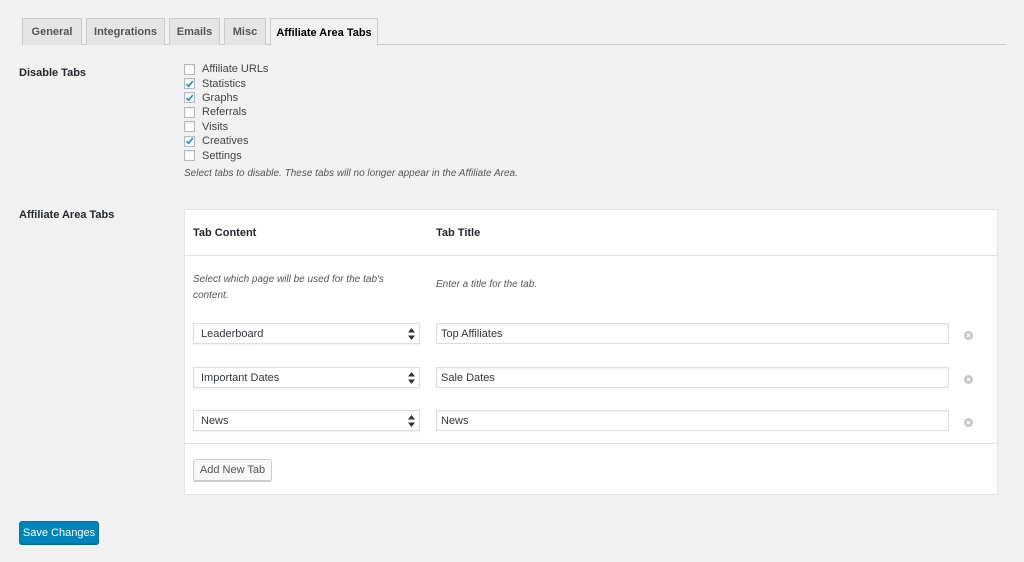 Image resolution: width=1024 pixels, height=562 pixels. Describe the element at coordinates (468, 377) in the screenshot. I see `input-value: Sale Dates` at that location.